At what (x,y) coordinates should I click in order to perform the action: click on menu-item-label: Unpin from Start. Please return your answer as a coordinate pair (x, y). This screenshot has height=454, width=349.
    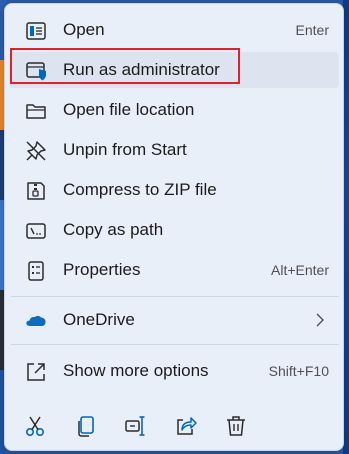
    Looking at the image, I should click on (125, 149).